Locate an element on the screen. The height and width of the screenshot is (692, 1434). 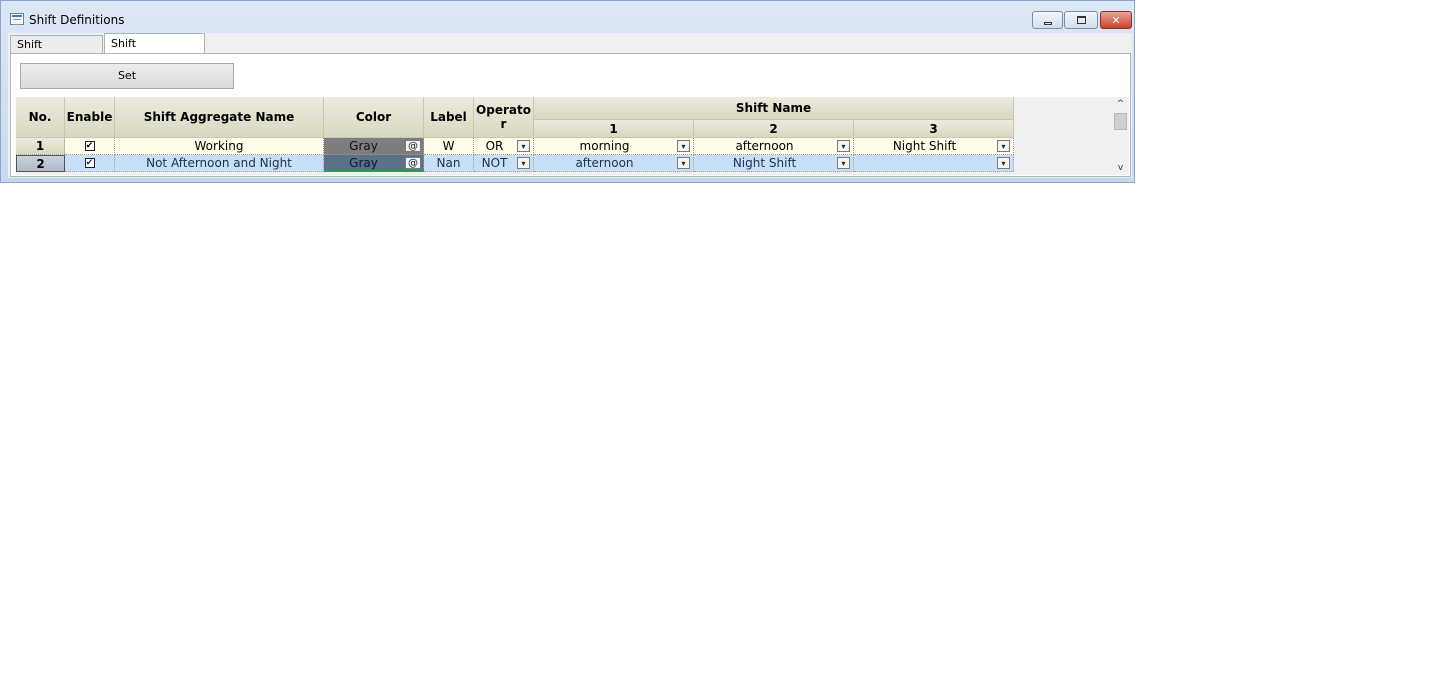
shift3-cell: ▾ is located at coordinates (934, 163).